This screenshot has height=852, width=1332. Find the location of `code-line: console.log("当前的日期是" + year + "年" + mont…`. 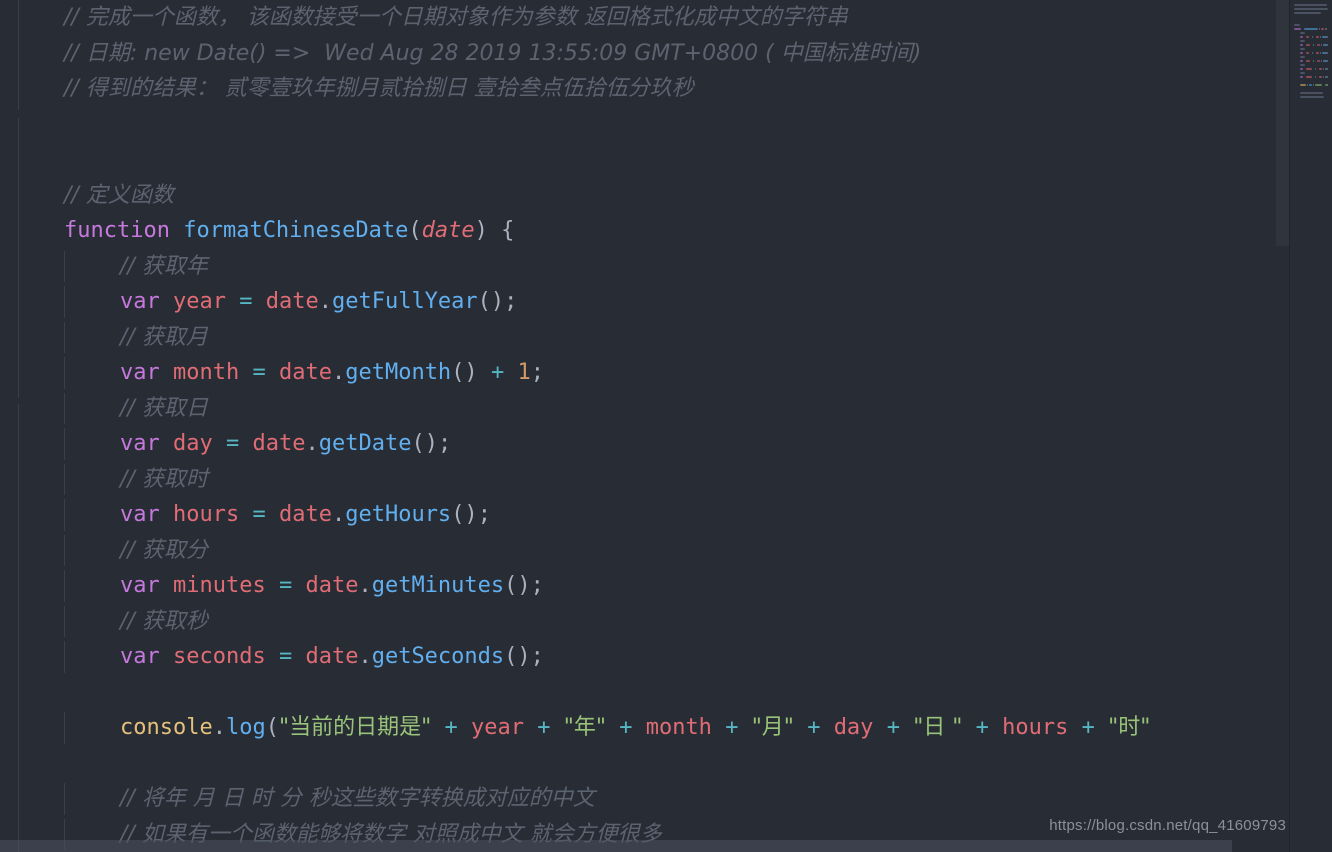

code-line: console.log("当前的日期是" + year + "年" + mont… is located at coordinates (645, 728).